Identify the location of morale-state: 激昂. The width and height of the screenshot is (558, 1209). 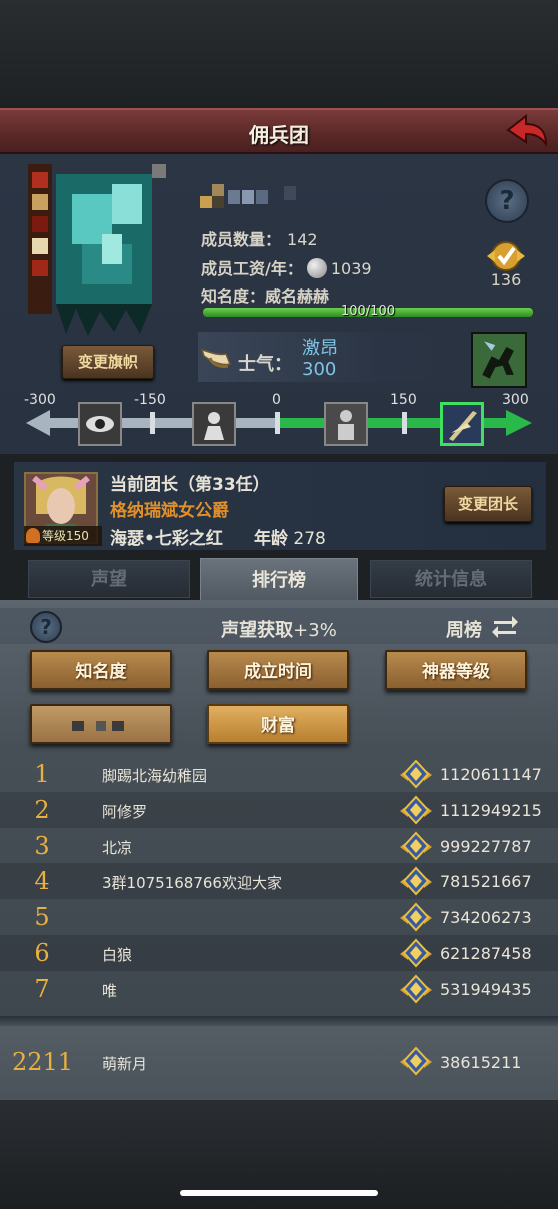
(320, 348).